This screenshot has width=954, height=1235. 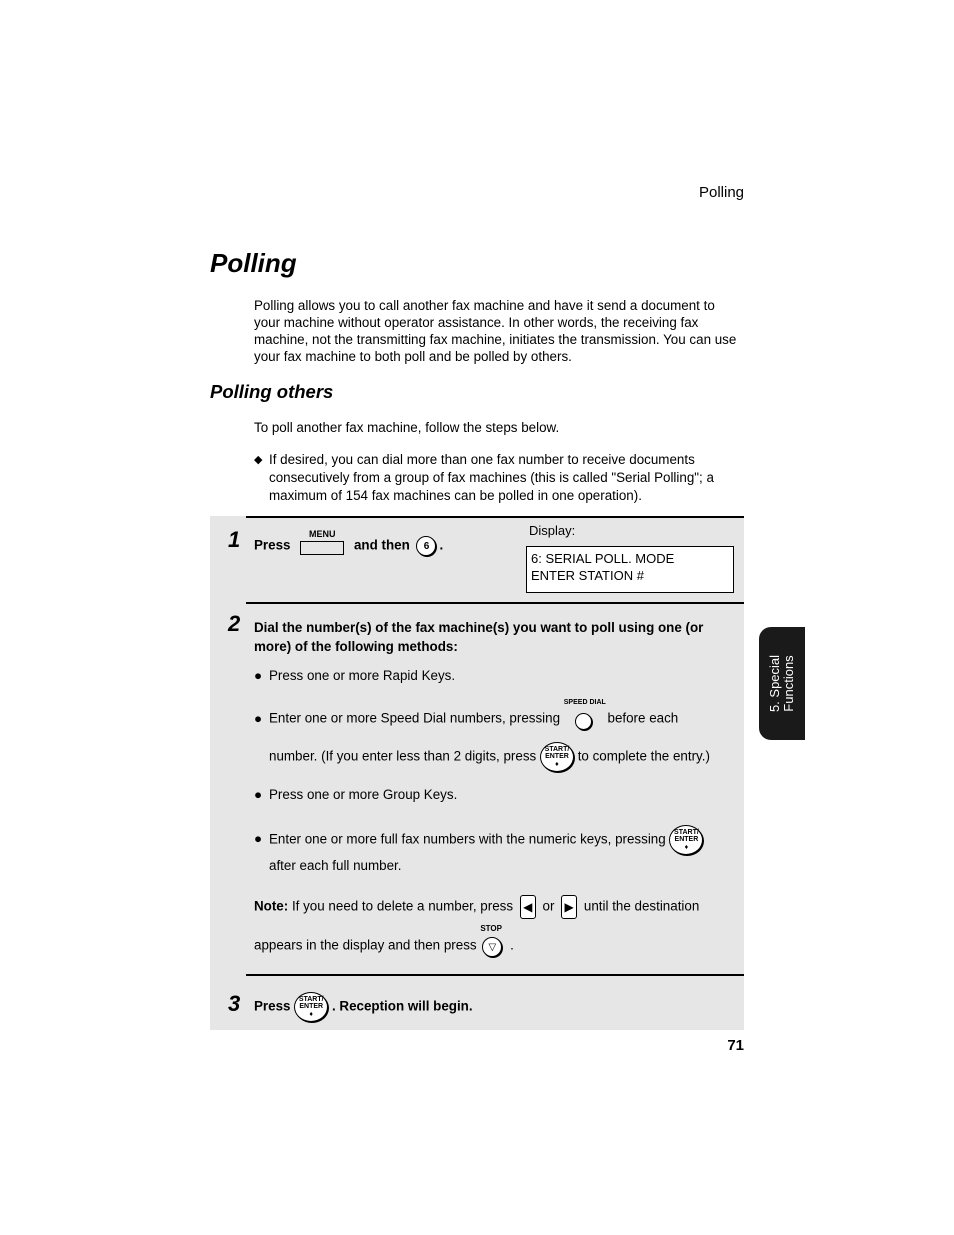 I want to click on section-title: Polling others, so click(x=272, y=391).